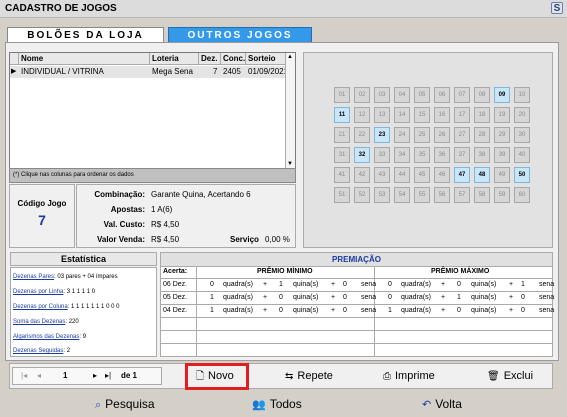 The width and height of the screenshot is (567, 417). What do you see at coordinates (462, 155) in the screenshot?
I see `number-cell-37: 37` at bounding box center [462, 155].